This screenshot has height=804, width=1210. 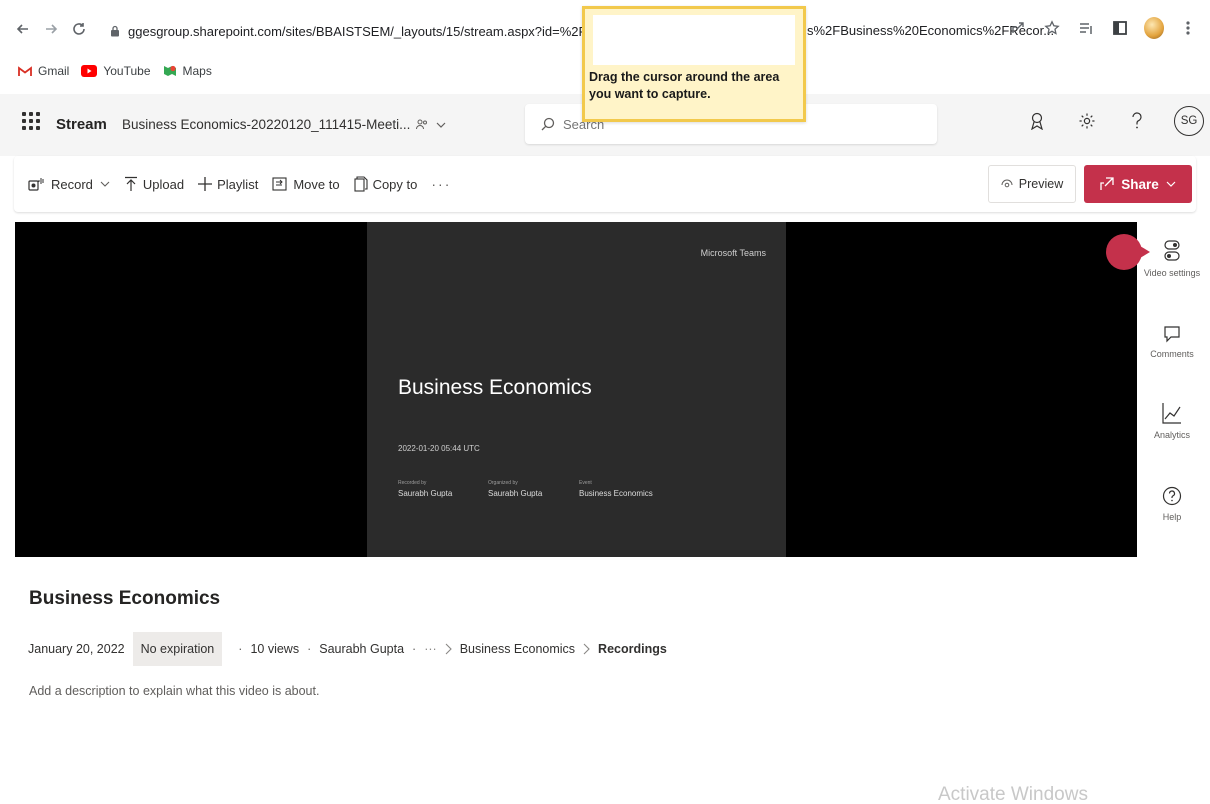 I want to click on move-to-icon, so click(x=280, y=184).